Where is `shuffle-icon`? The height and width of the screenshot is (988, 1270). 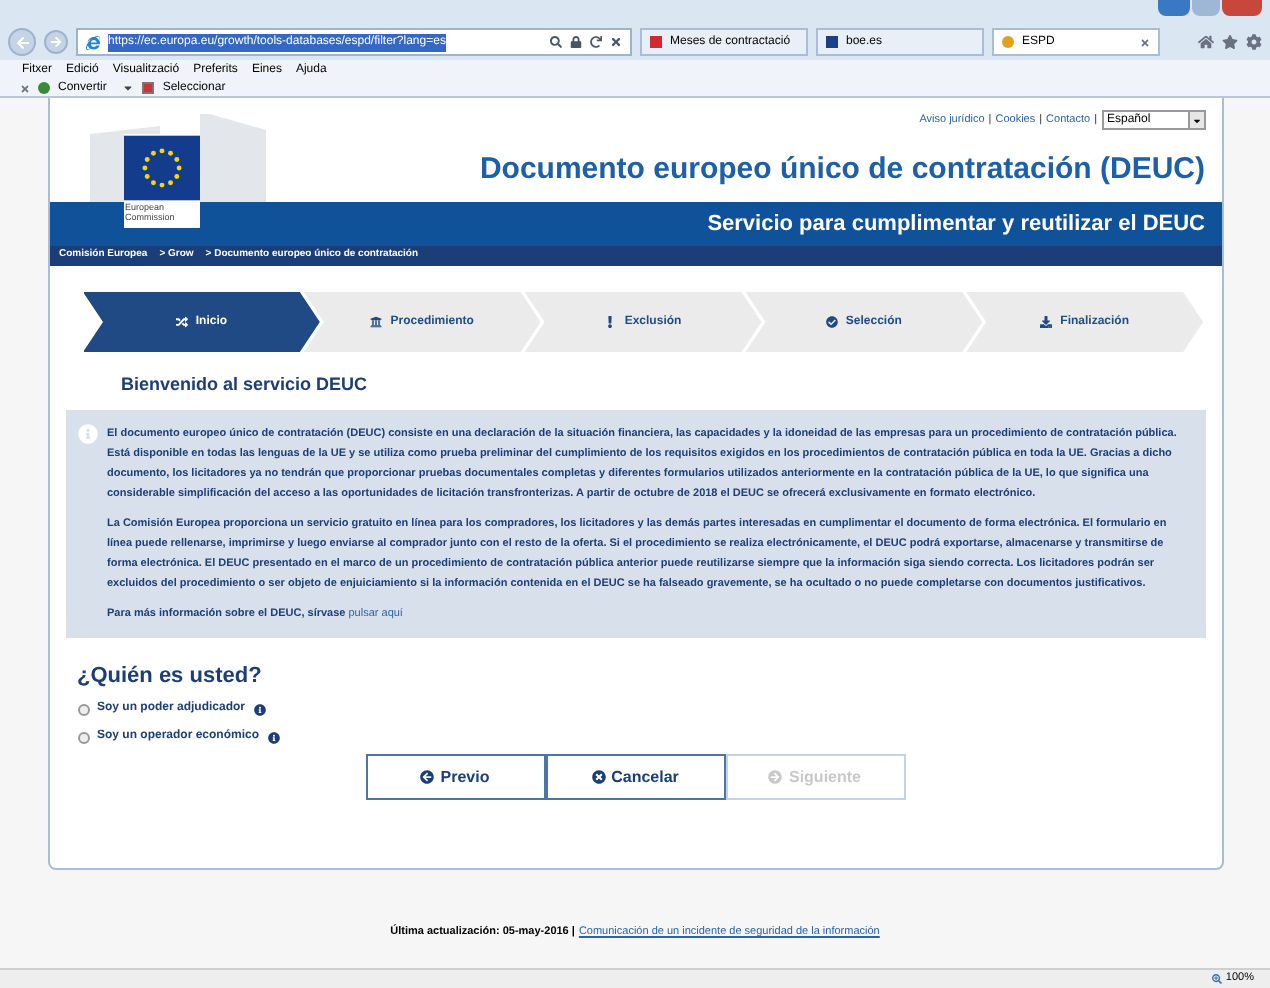
shuffle-icon is located at coordinates (181, 322).